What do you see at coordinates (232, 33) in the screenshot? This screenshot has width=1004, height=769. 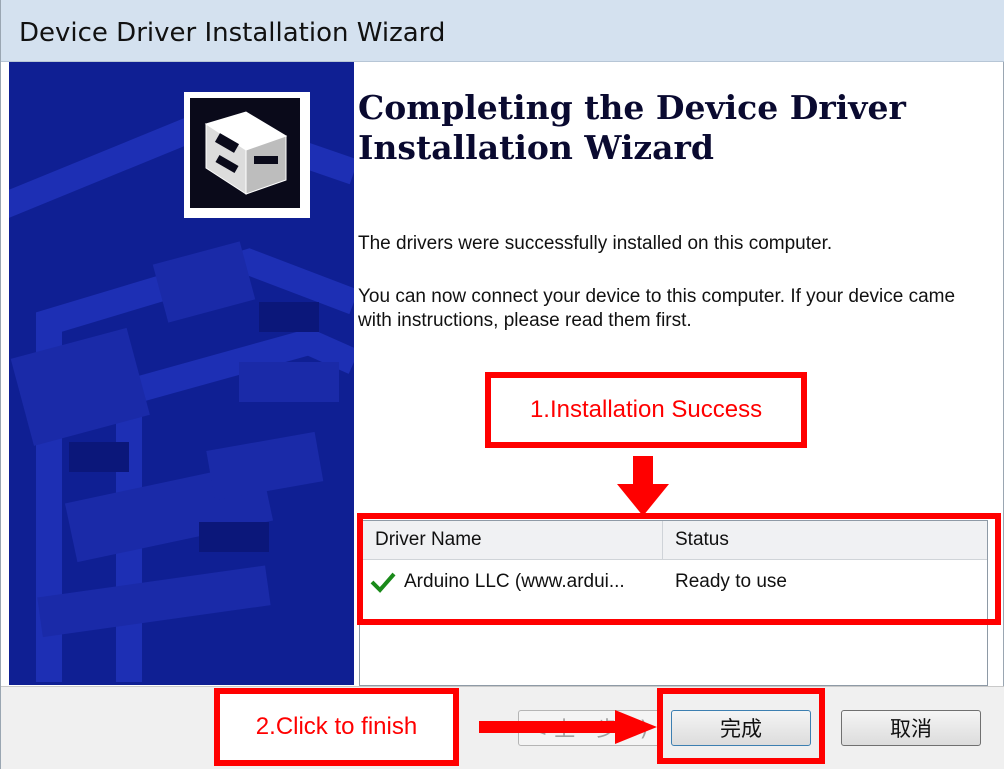 I see `window-title: Device Driver Installation Wizard` at bounding box center [232, 33].